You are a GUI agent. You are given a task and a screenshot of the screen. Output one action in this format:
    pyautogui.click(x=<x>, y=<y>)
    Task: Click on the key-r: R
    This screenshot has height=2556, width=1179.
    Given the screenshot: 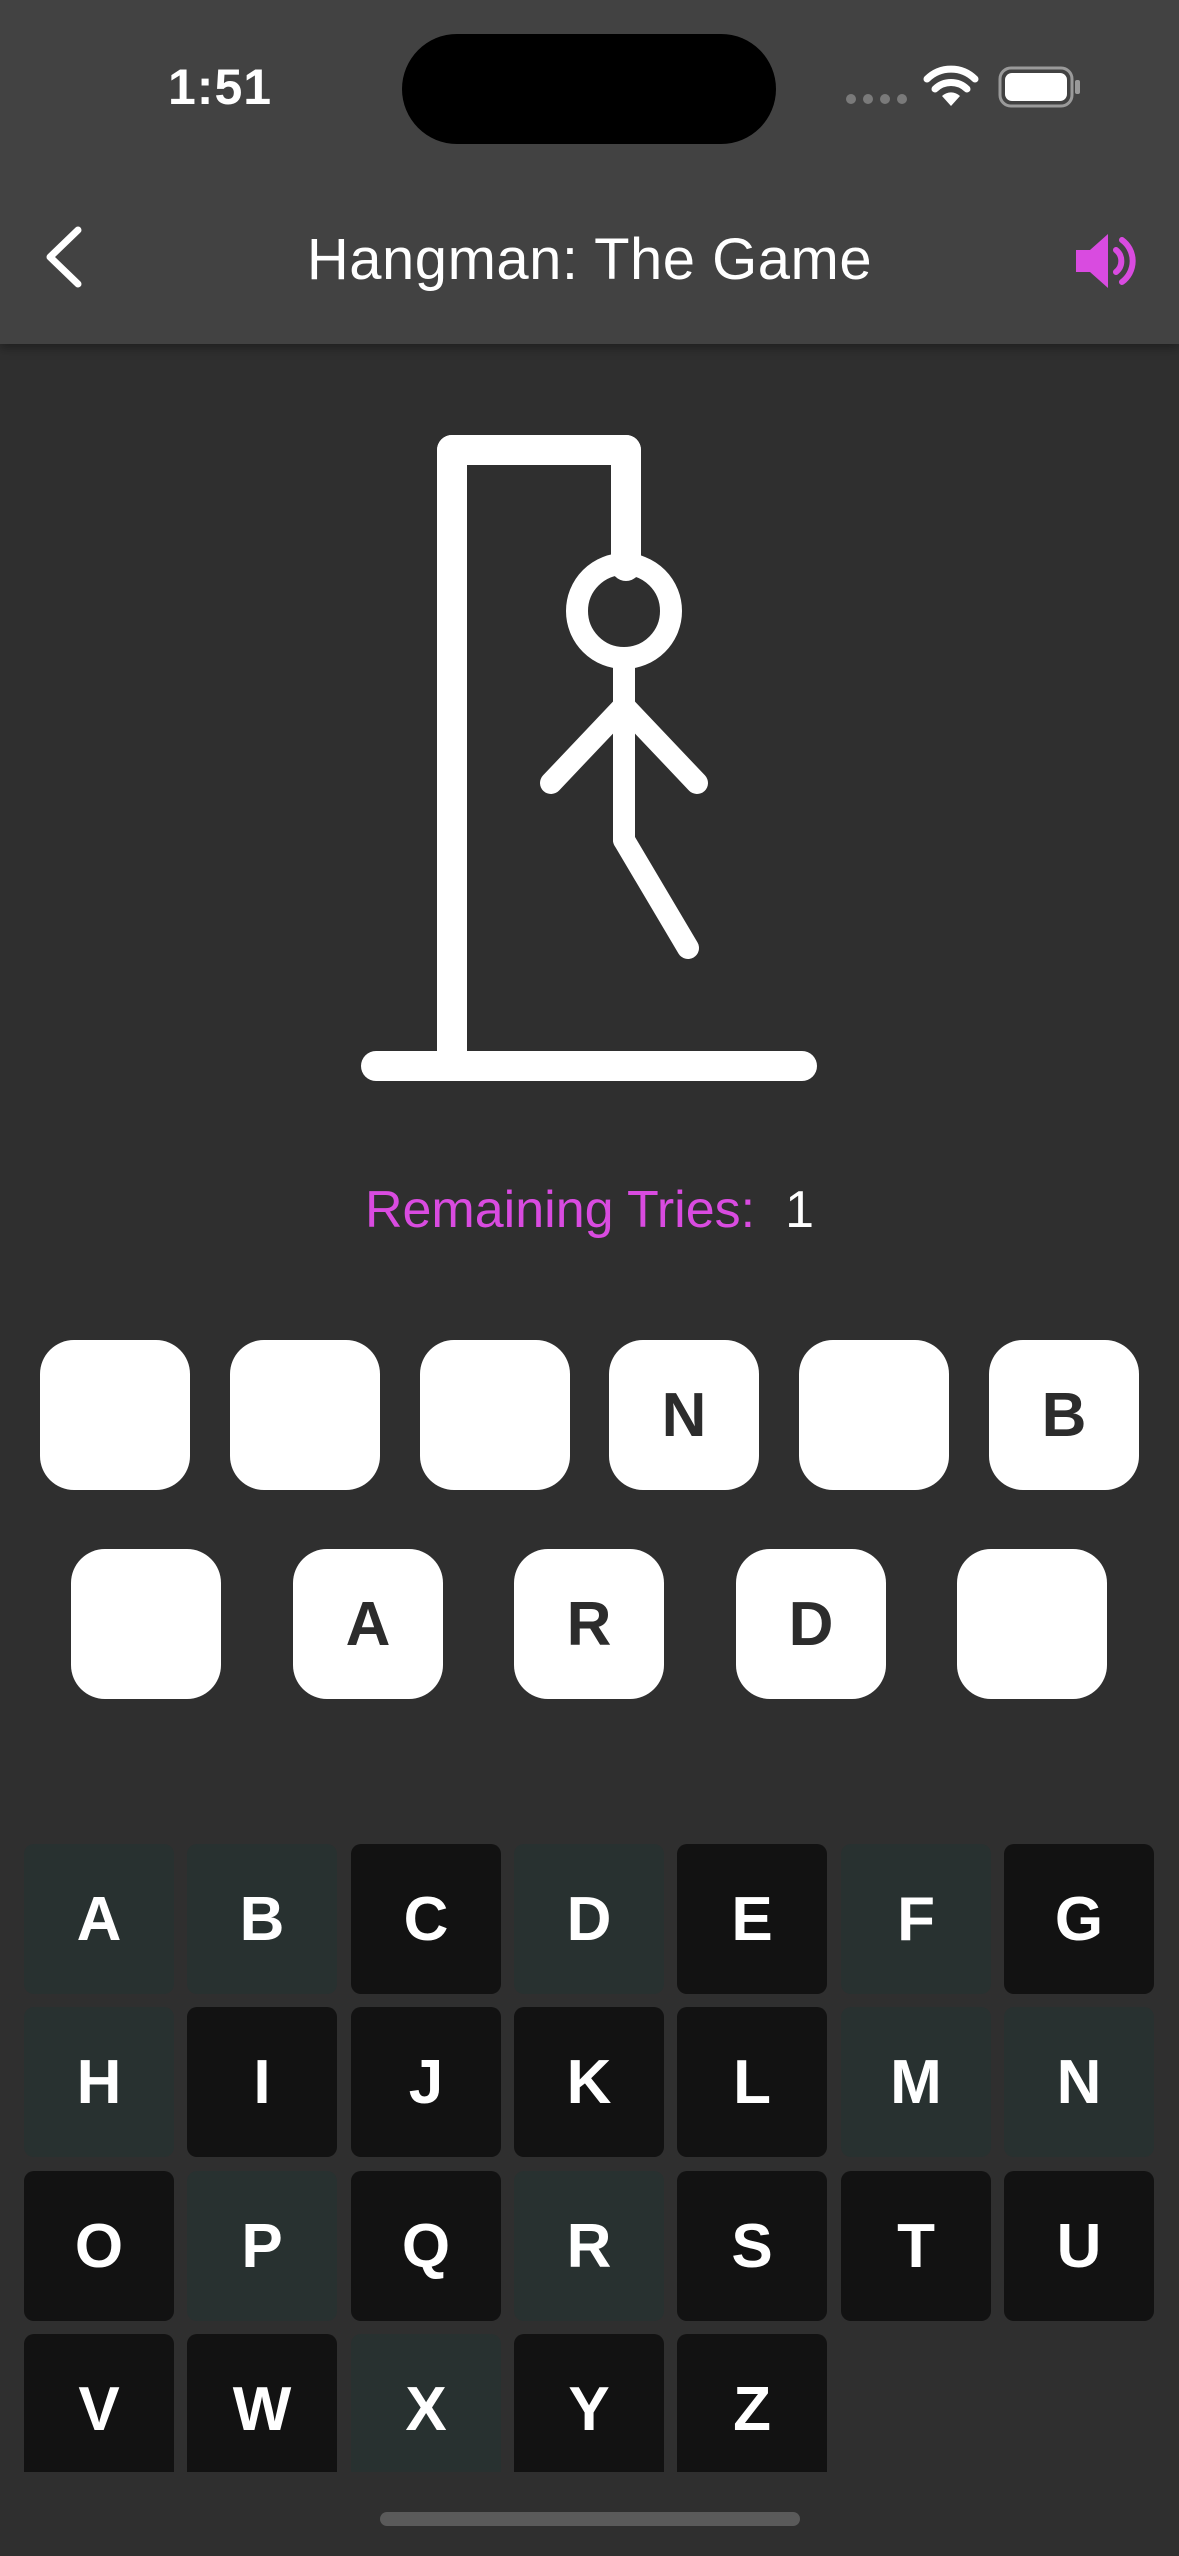 What is the action you would take?
    pyautogui.click(x=589, y=2246)
    